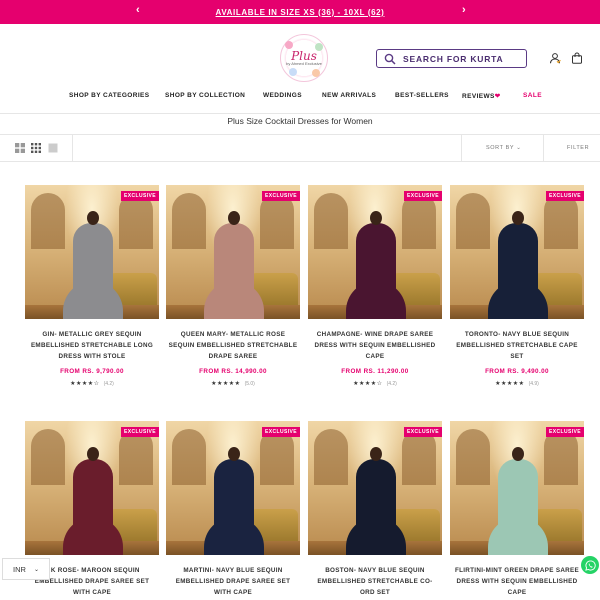 The width and height of the screenshot is (600, 600). What do you see at coordinates (517, 371) in the screenshot?
I see `product-price: FROM RS. 9,490.00` at bounding box center [517, 371].